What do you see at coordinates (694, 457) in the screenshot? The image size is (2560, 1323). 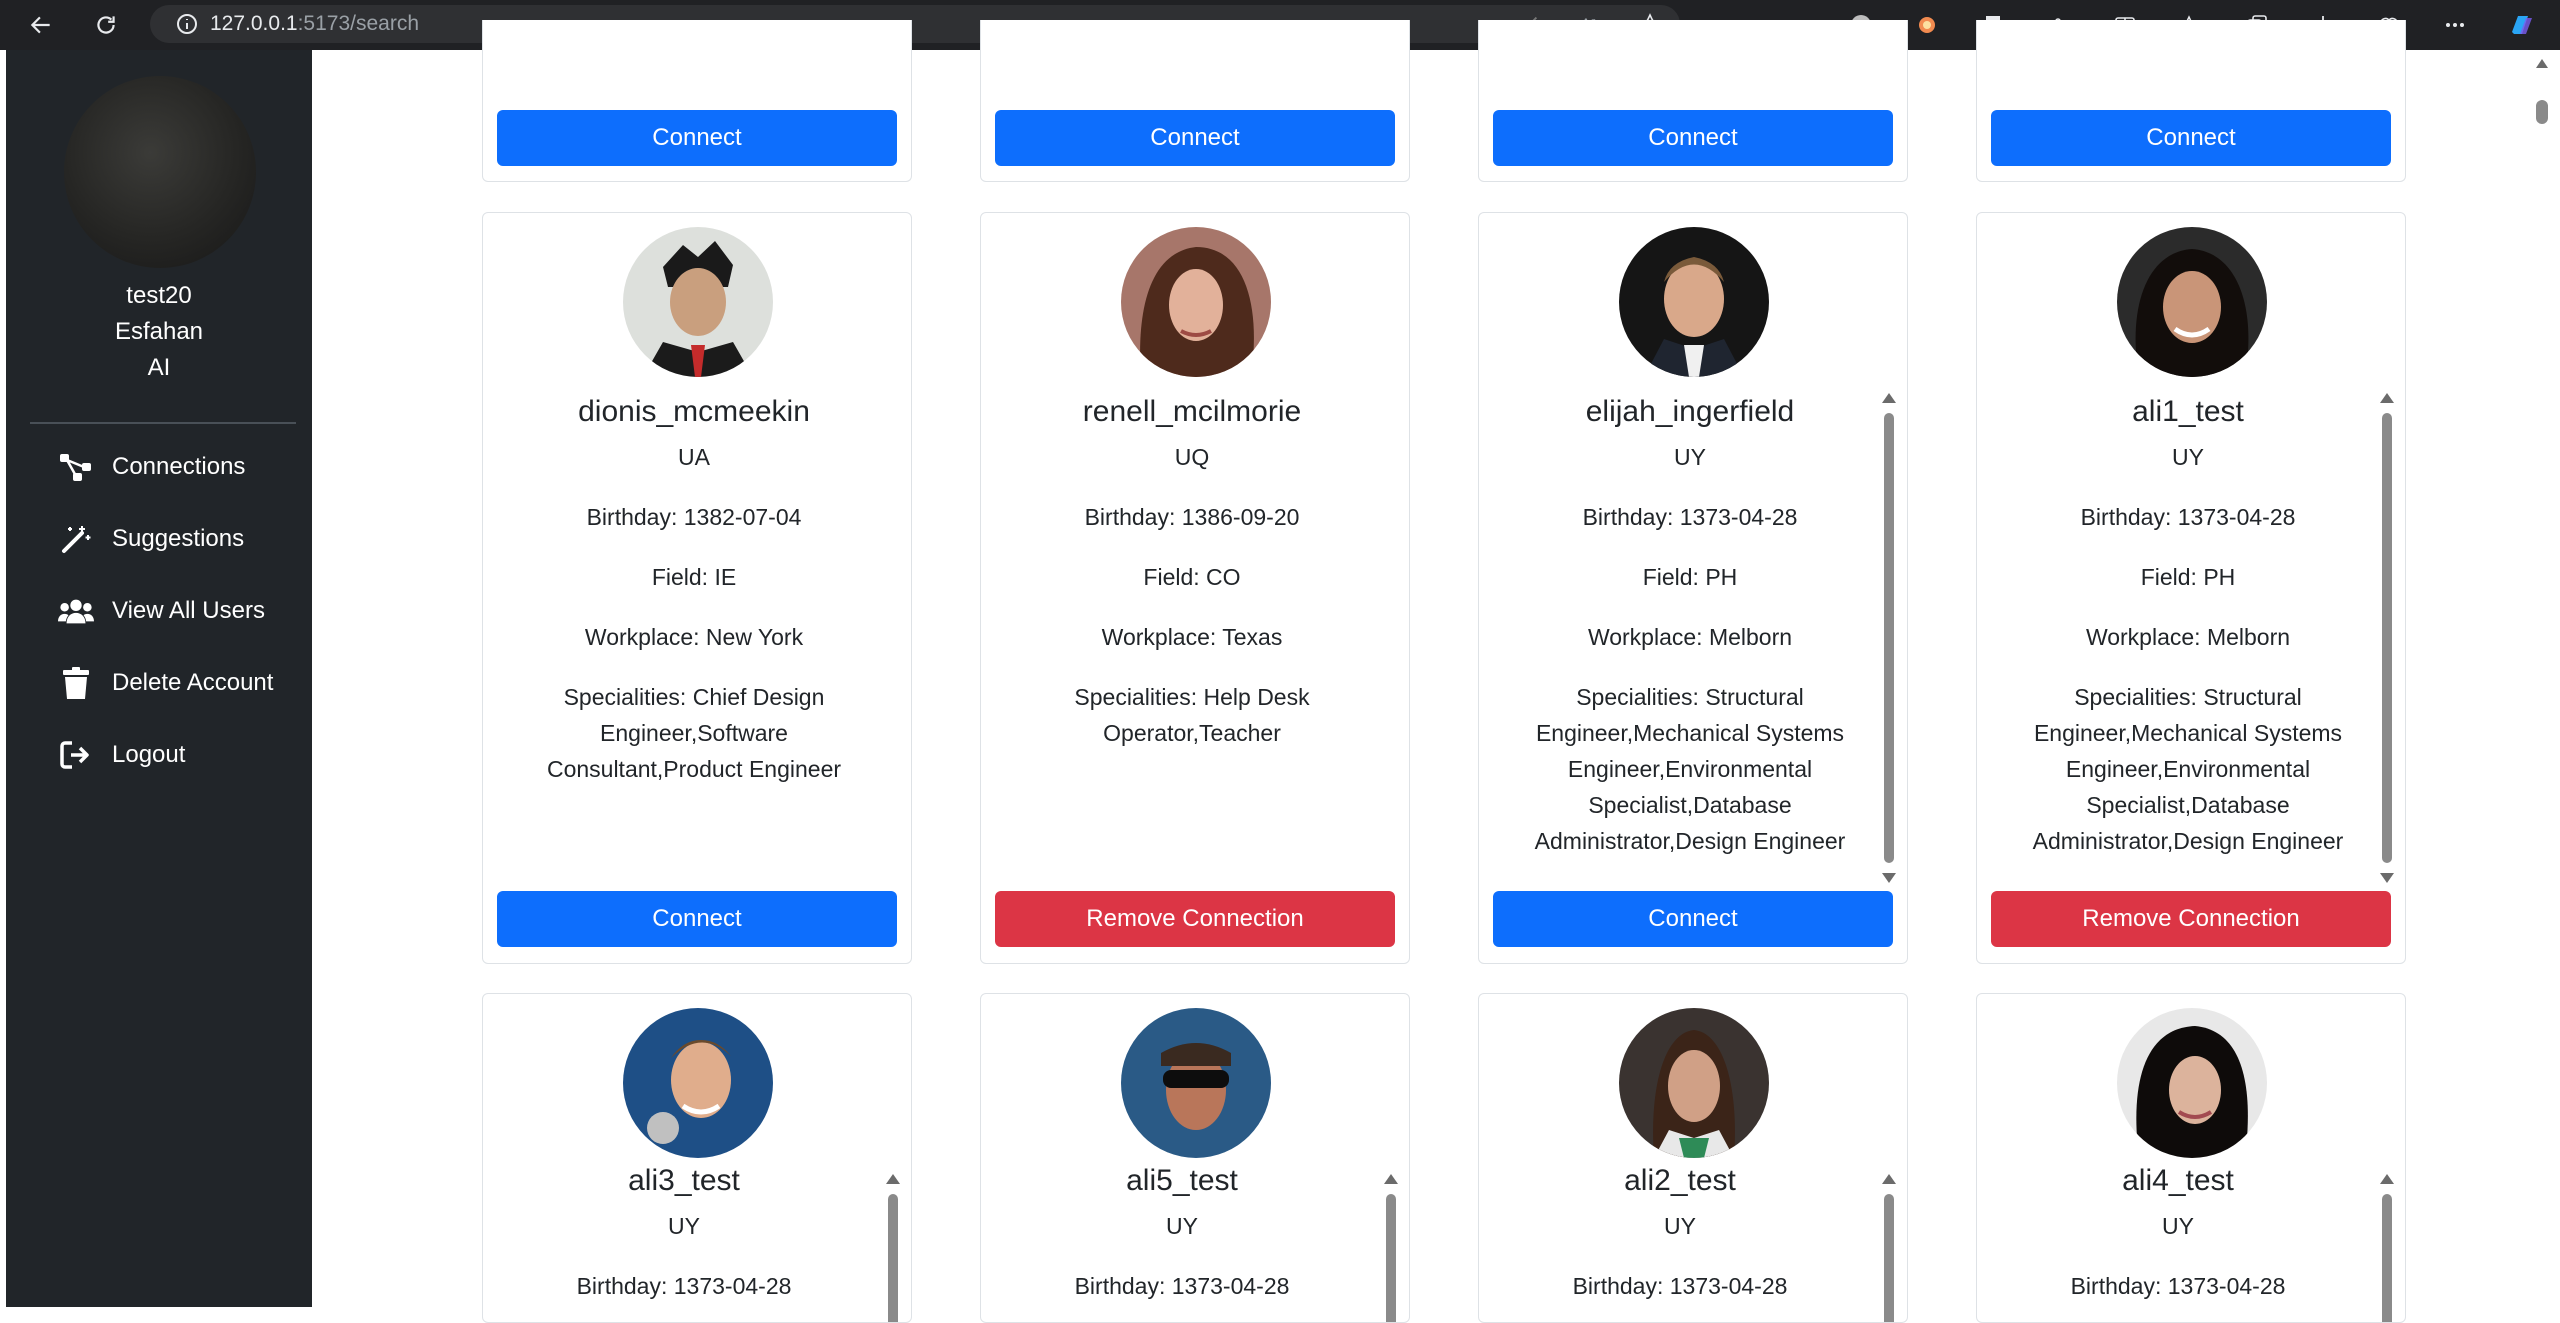 I see `user-country: UA` at bounding box center [694, 457].